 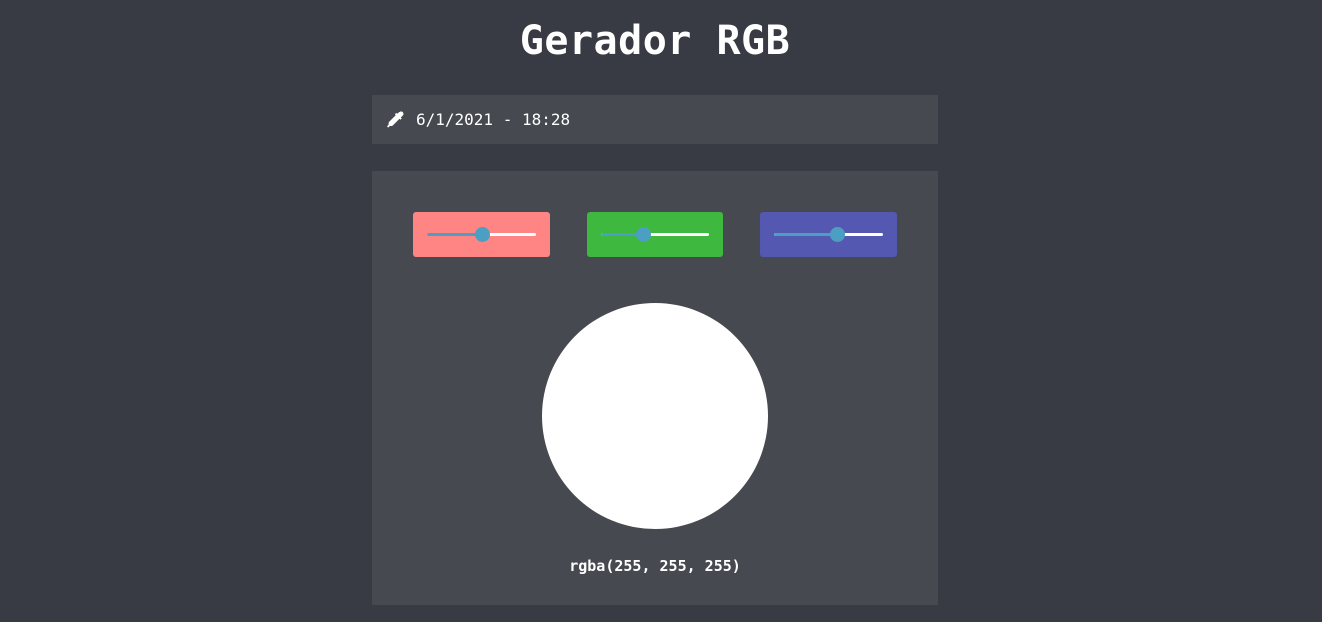 What do you see at coordinates (655, 416) in the screenshot?
I see `color-preview-circle` at bounding box center [655, 416].